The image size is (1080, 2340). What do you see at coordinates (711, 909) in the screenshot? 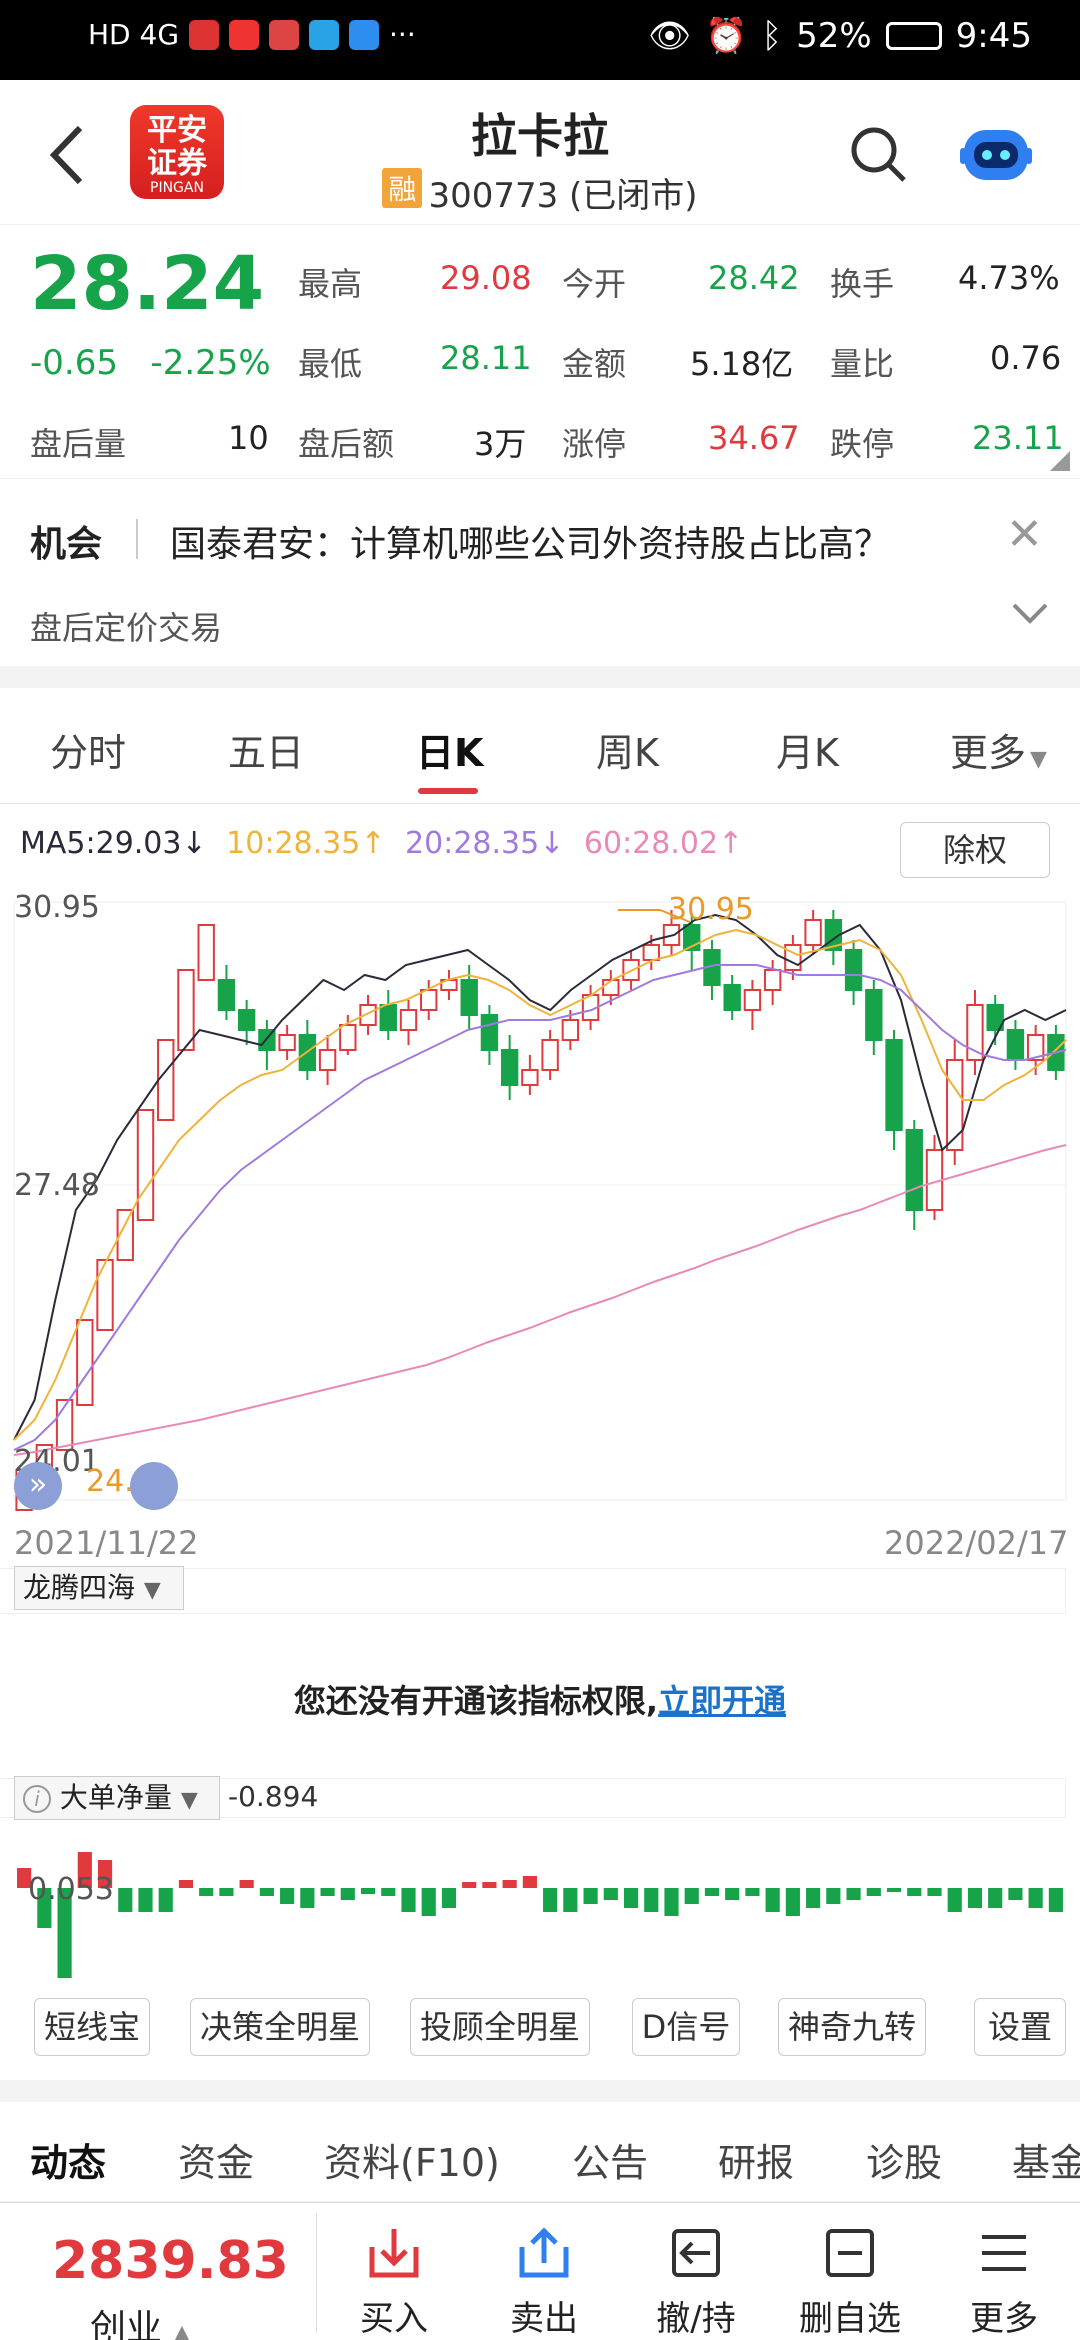
I see `max-price-mark: 30.95` at bounding box center [711, 909].